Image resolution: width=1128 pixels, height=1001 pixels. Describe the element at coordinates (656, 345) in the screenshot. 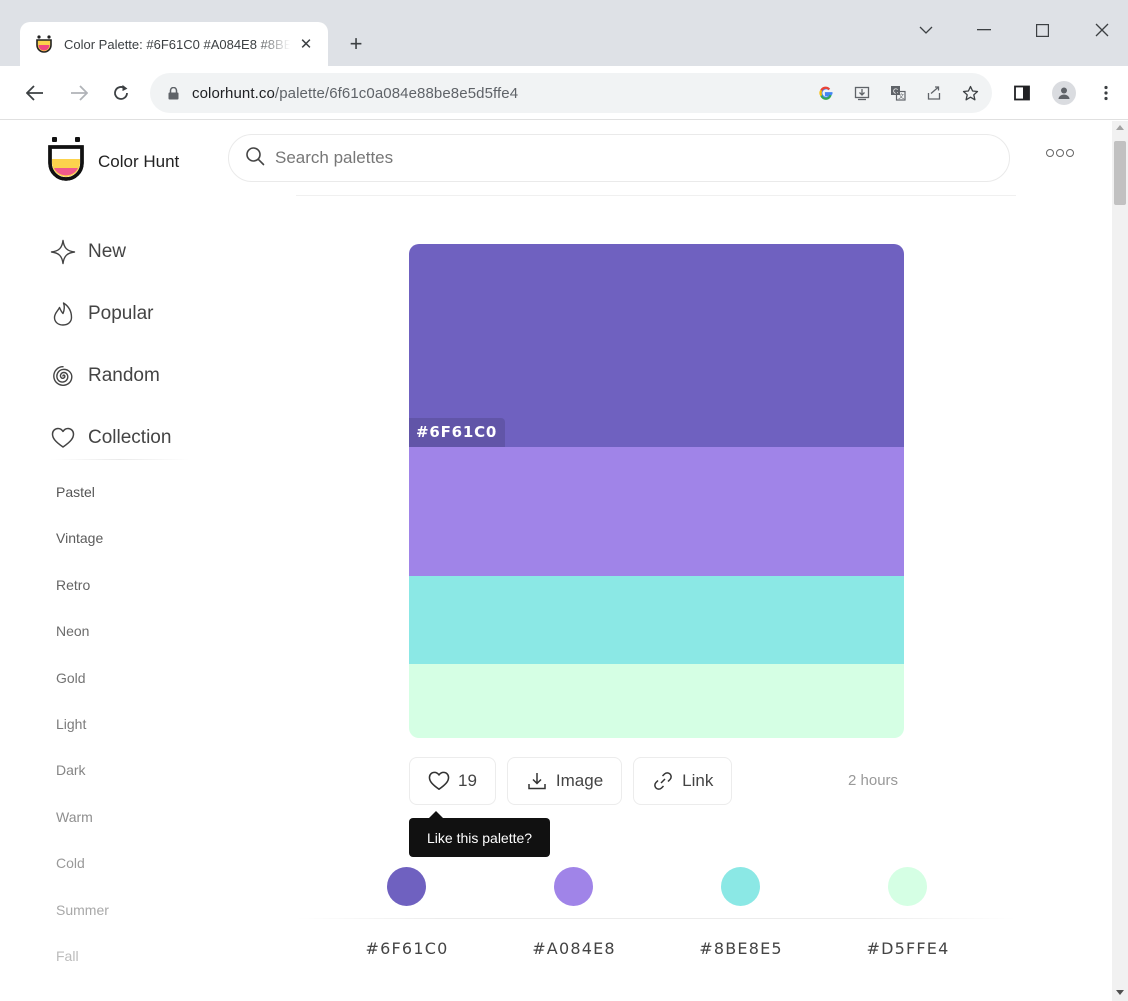

I see `color-swatch-1: #6F61C0` at that location.